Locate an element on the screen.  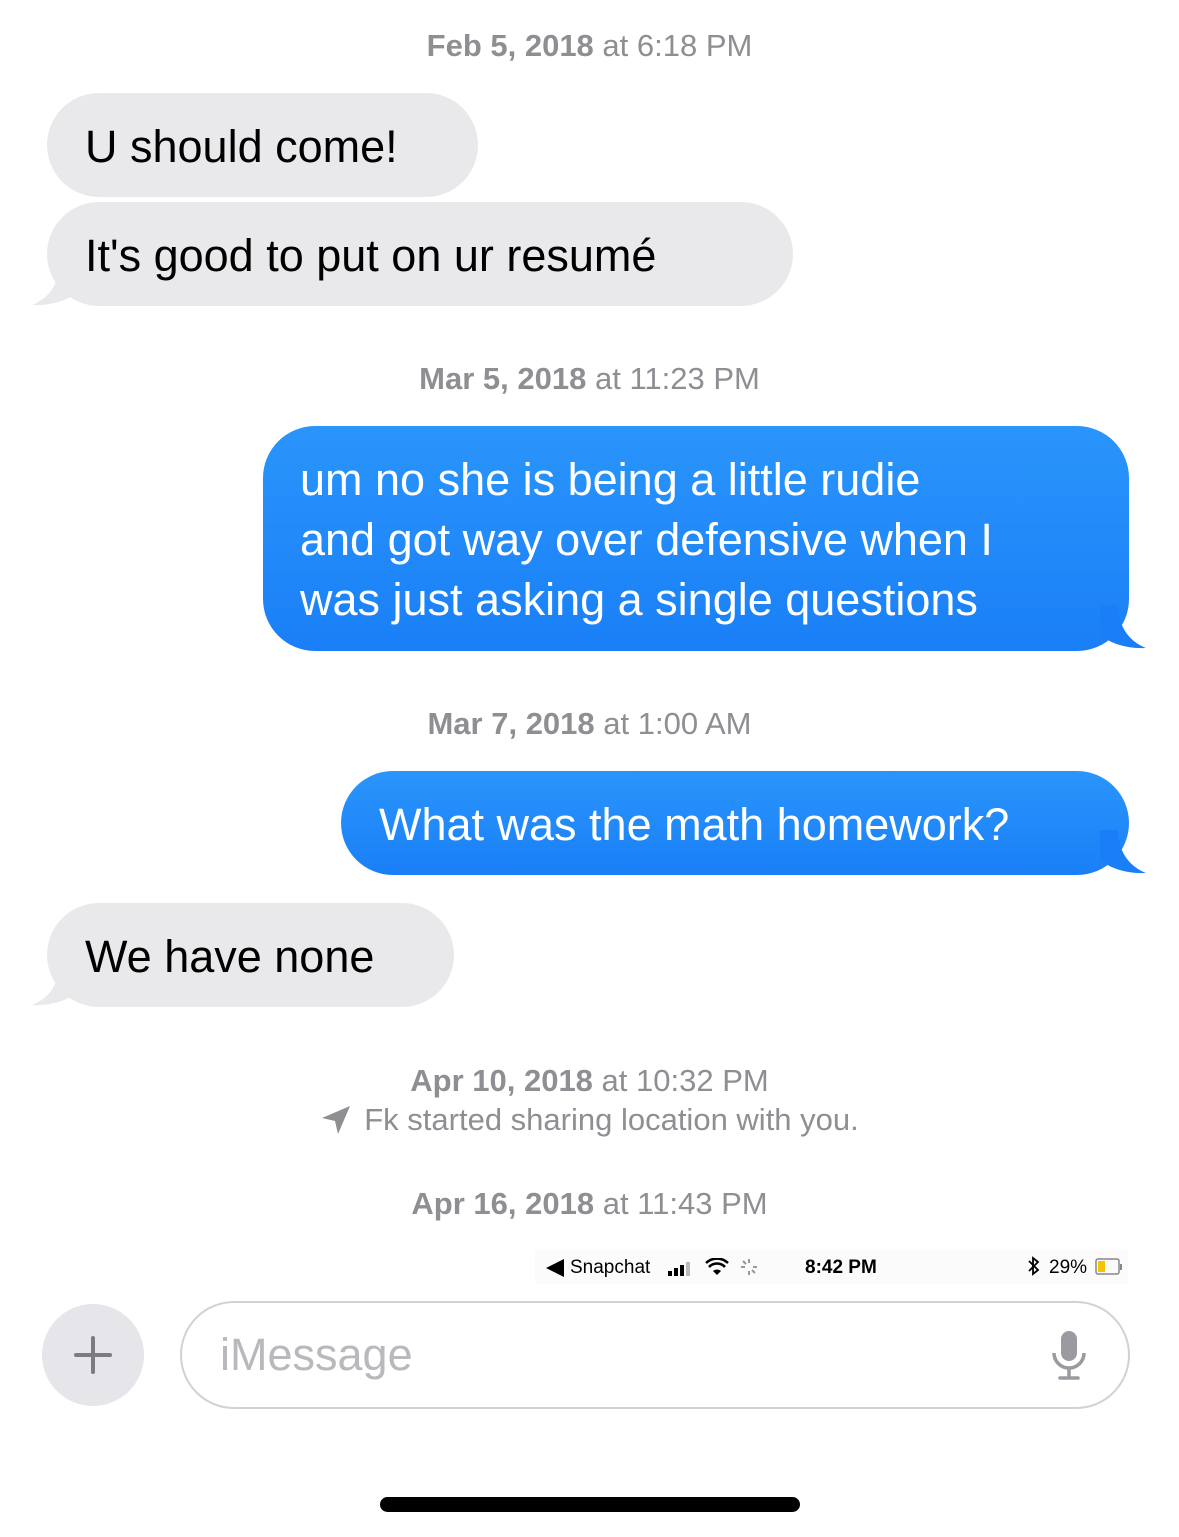
timestamp-date: Mar 5, 2018 is located at coordinates (503, 378).